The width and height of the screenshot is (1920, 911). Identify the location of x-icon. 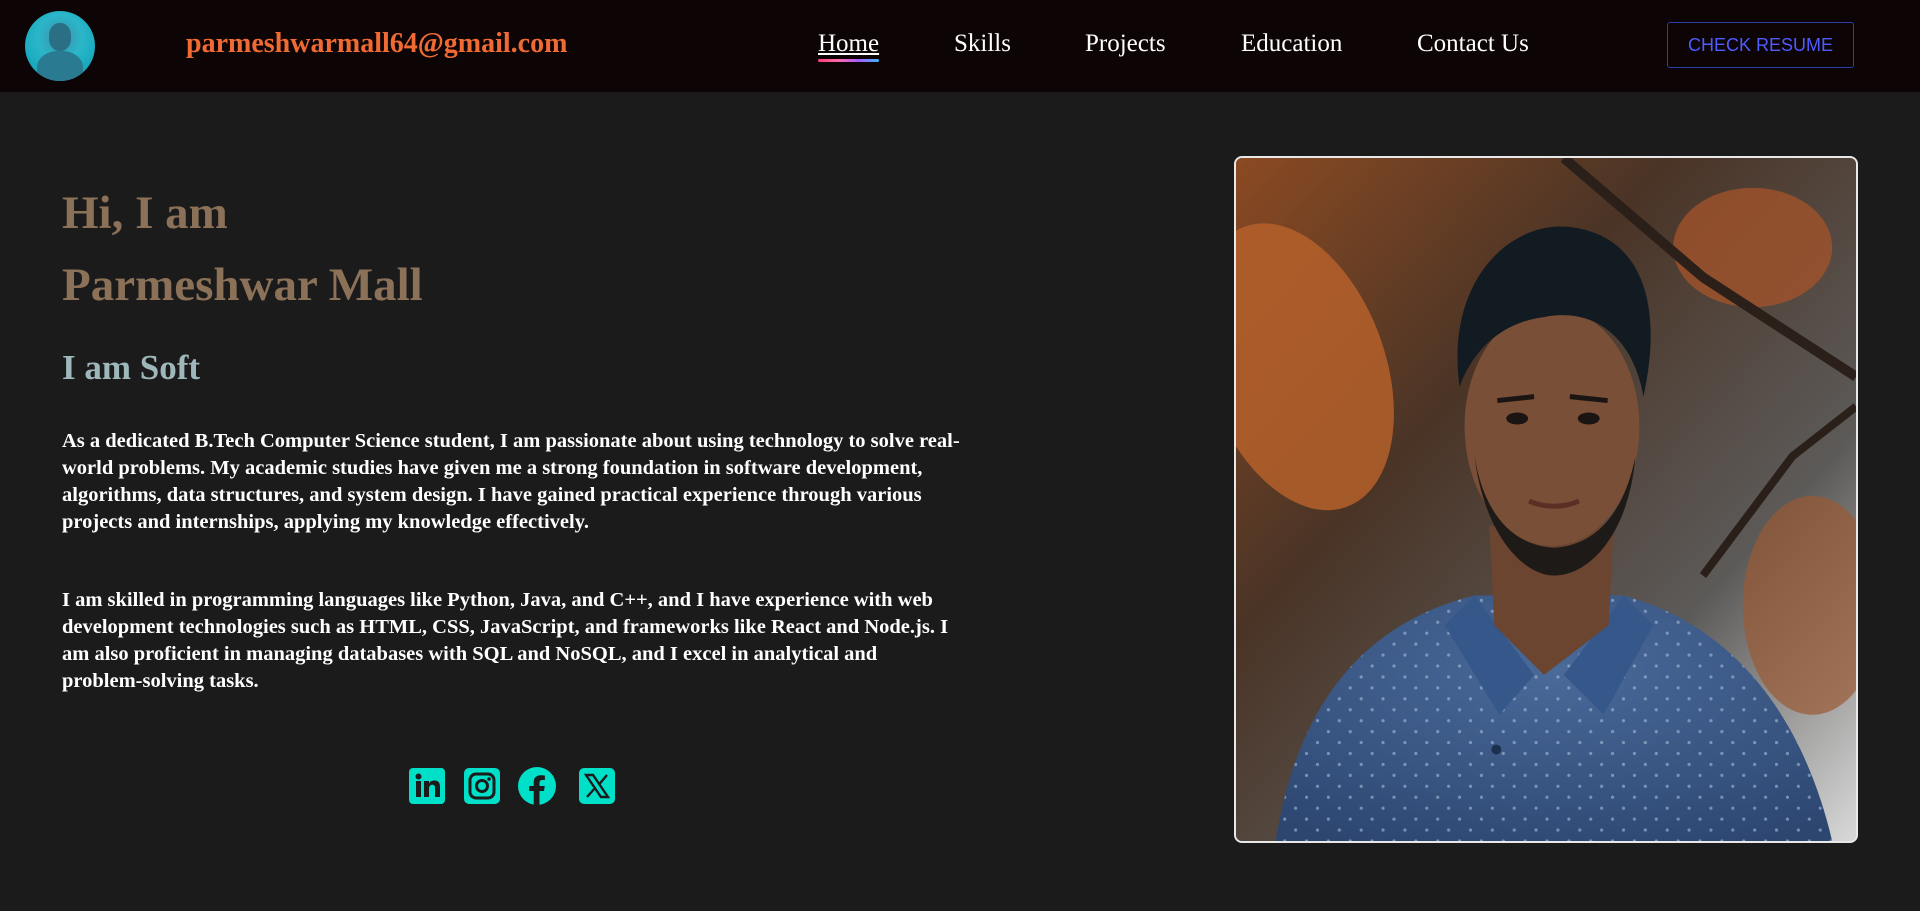
(597, 786).